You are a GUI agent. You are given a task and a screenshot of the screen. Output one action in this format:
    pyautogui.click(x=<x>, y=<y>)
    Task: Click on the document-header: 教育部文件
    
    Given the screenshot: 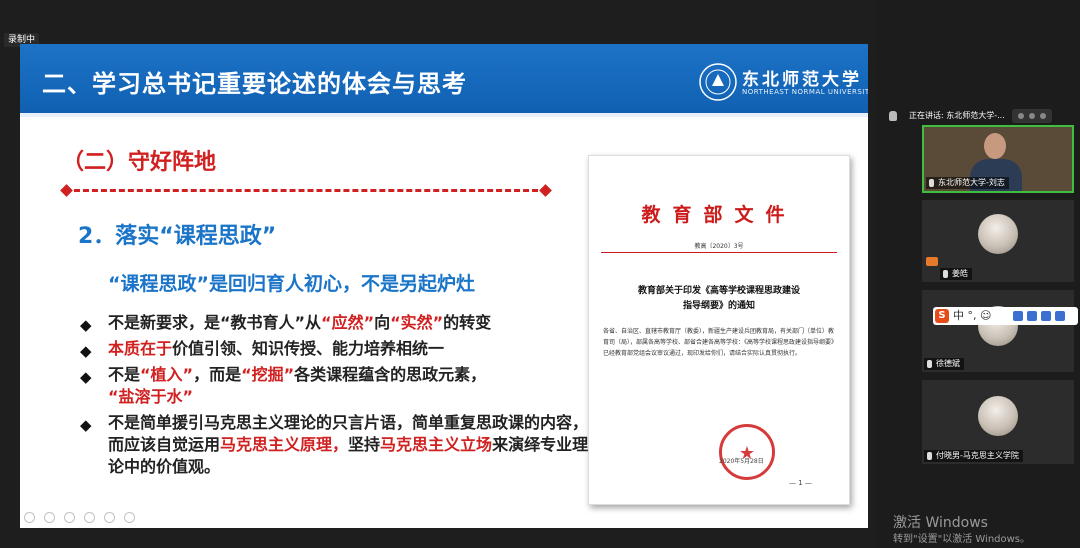 What is the action you would take?
    pyautogui.click(x=719, y=215)
    